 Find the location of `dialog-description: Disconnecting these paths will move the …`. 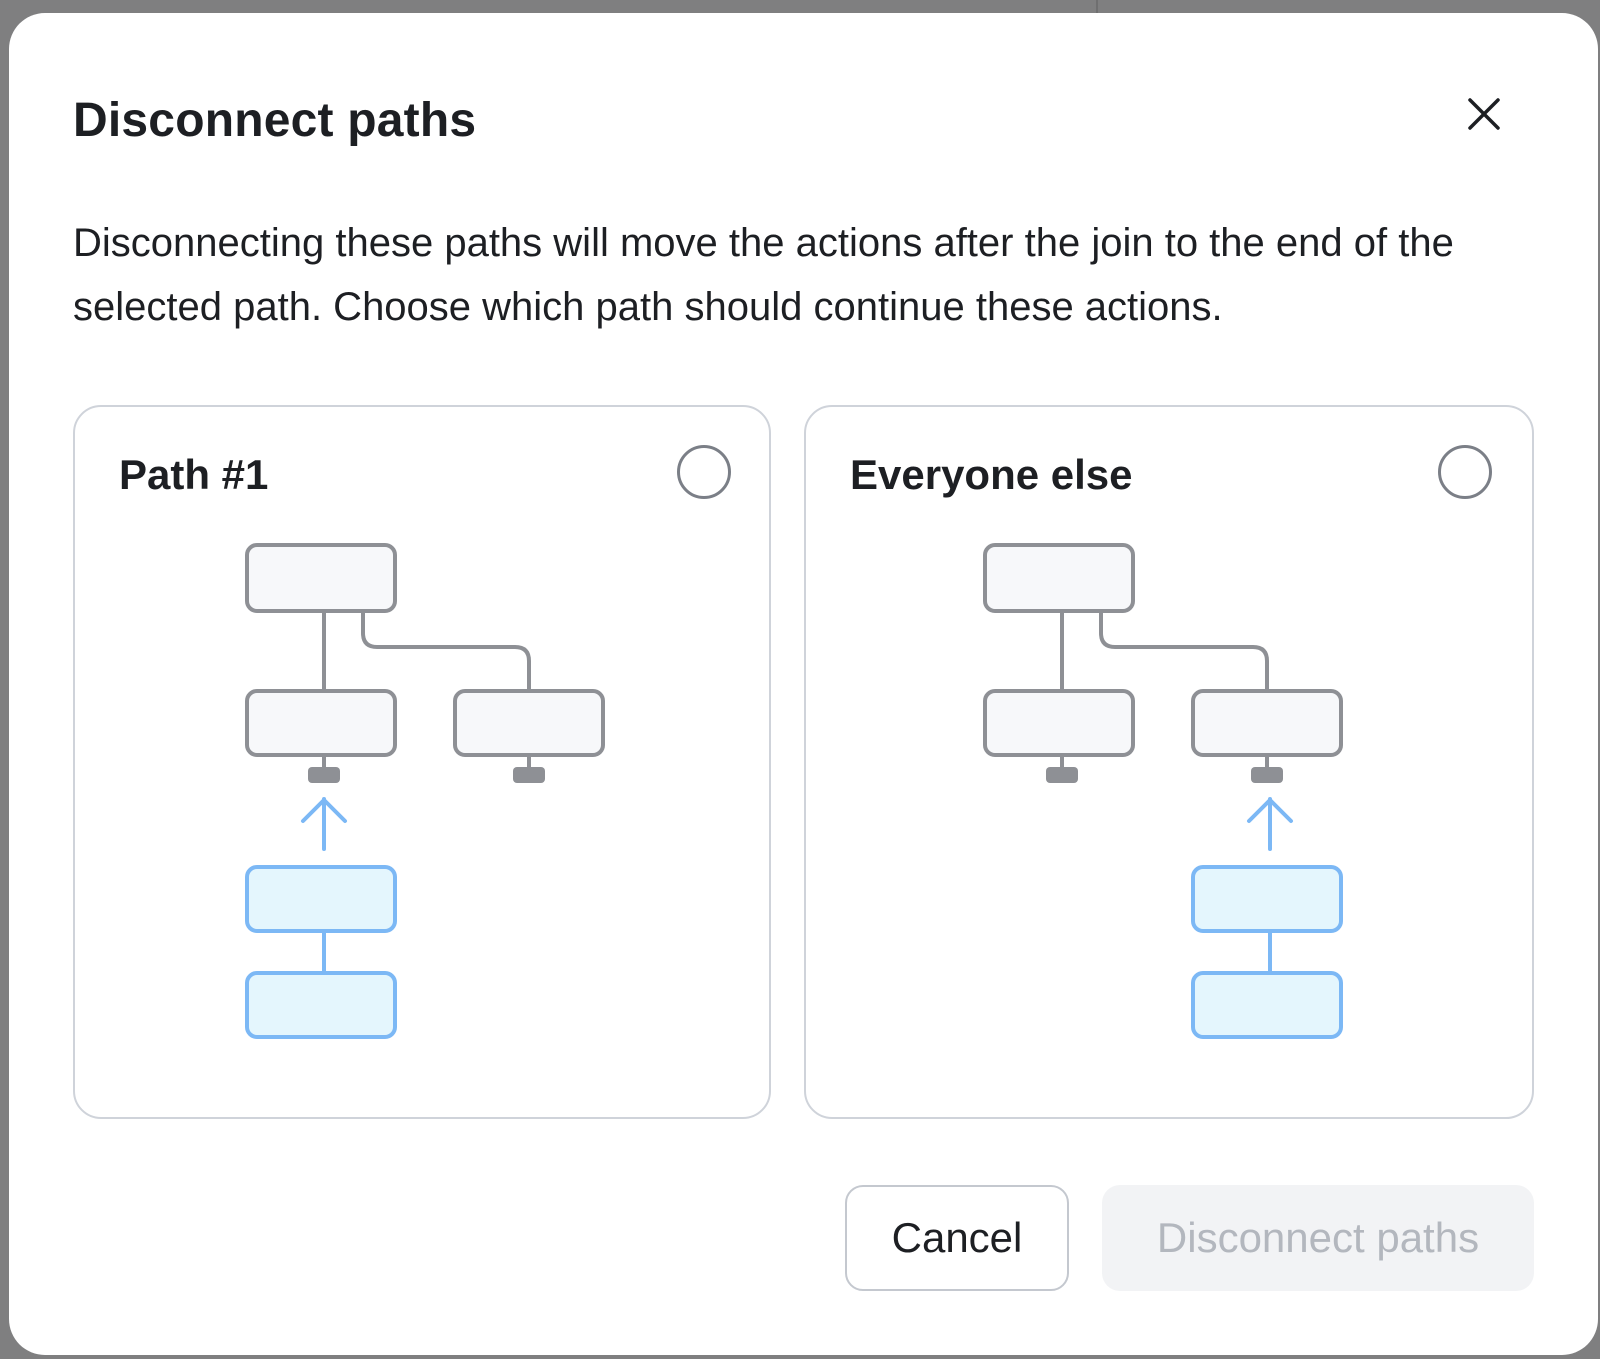

dialog-description: Disconnecting these paths will move the … is located at coordinates (763, 275).